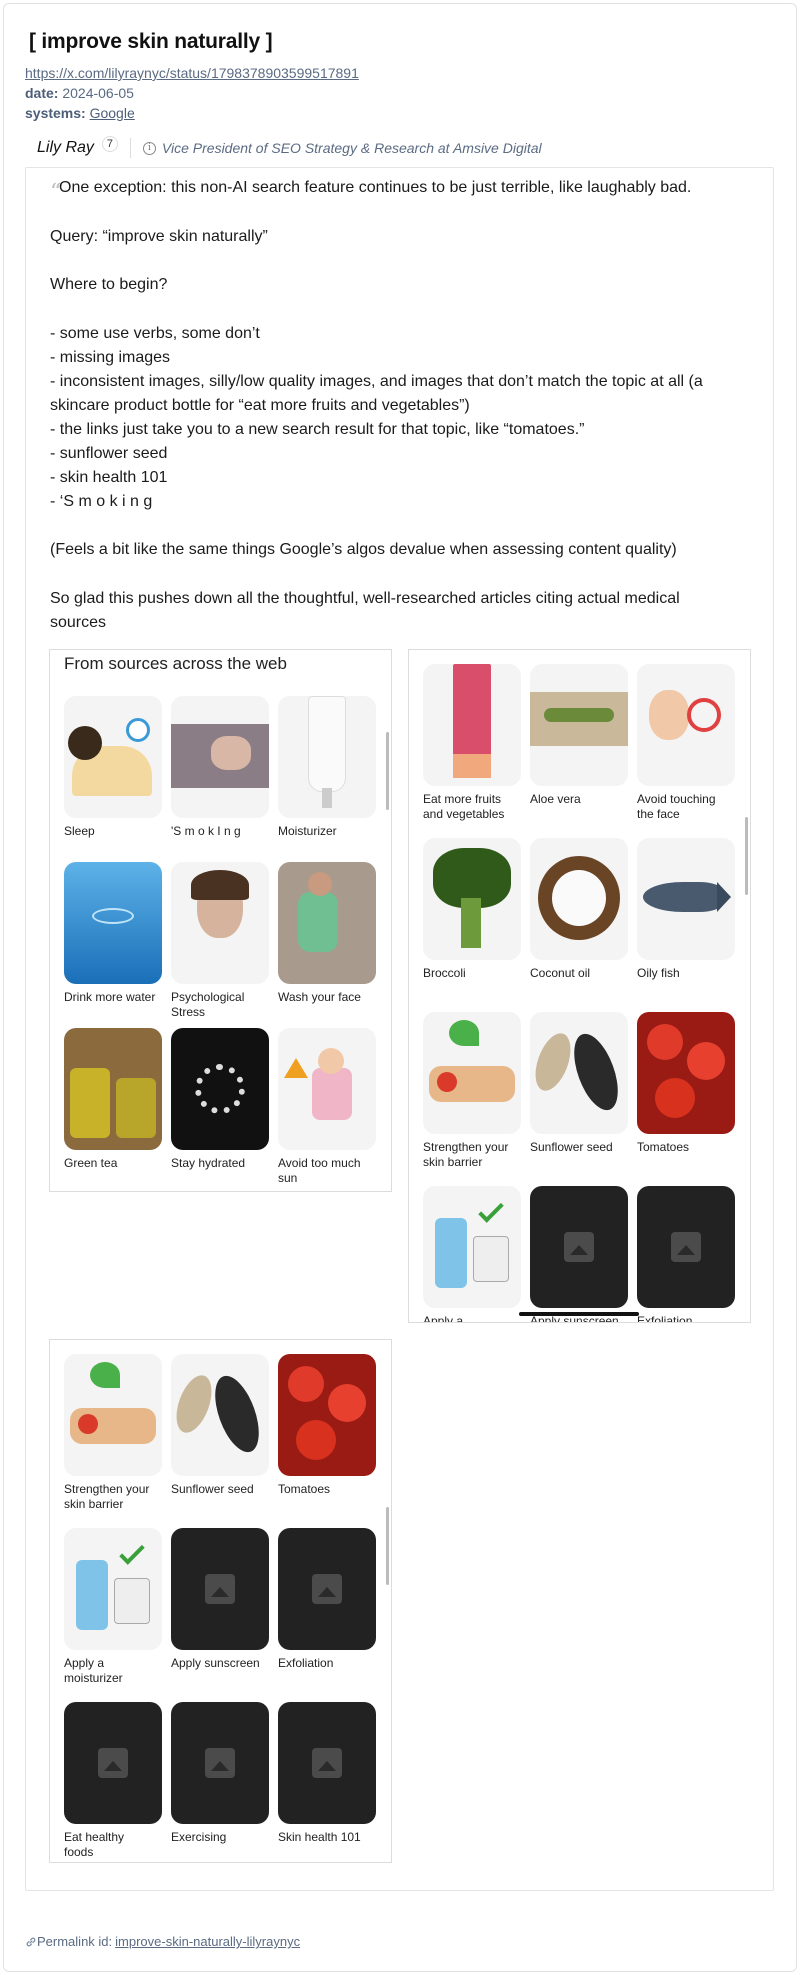  Describe the element at coordinates (746, 856) in the screenshot. I see `scrollbar` at that location.